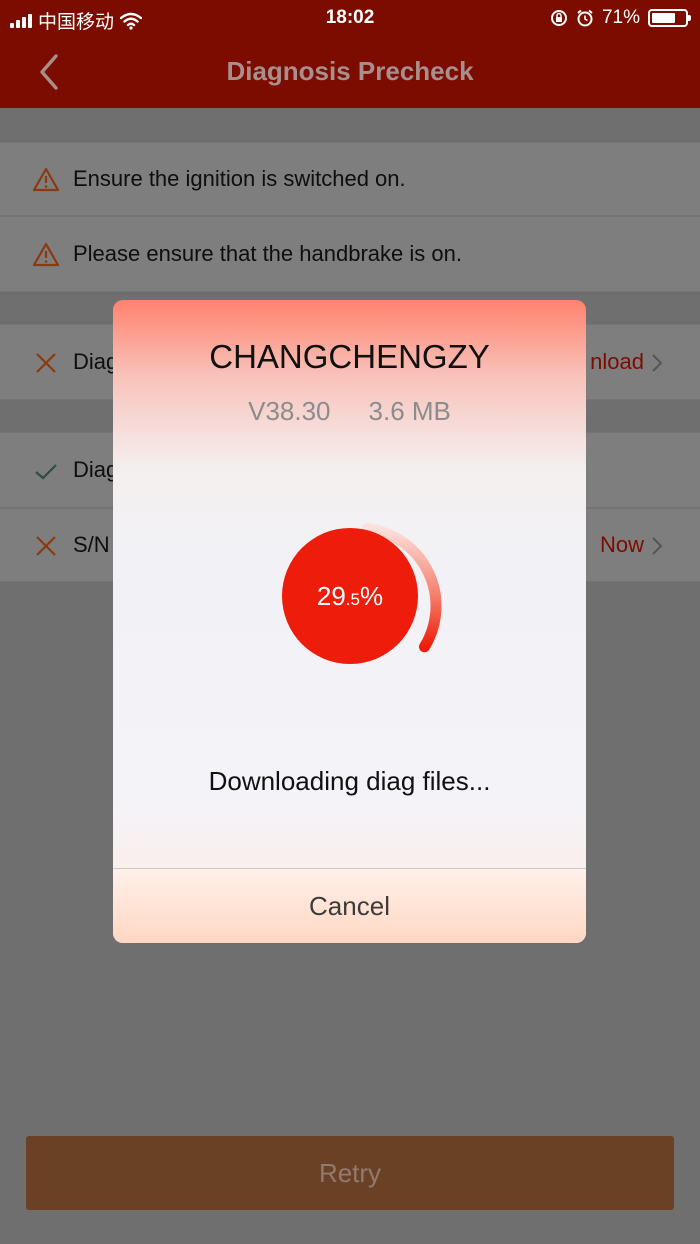 The height and width of the screenshot is (1244, 700). What do you see at coordinates (349, 356) in the screenshot?
I see `package-name: CHANGCHENGZY` at bounding box center [349, 356].